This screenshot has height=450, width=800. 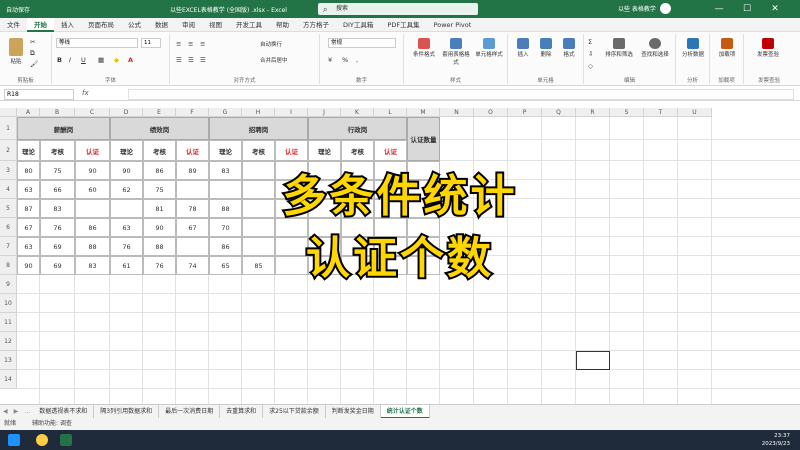 I want to click on column-header: H, so click(x=258, y=112).